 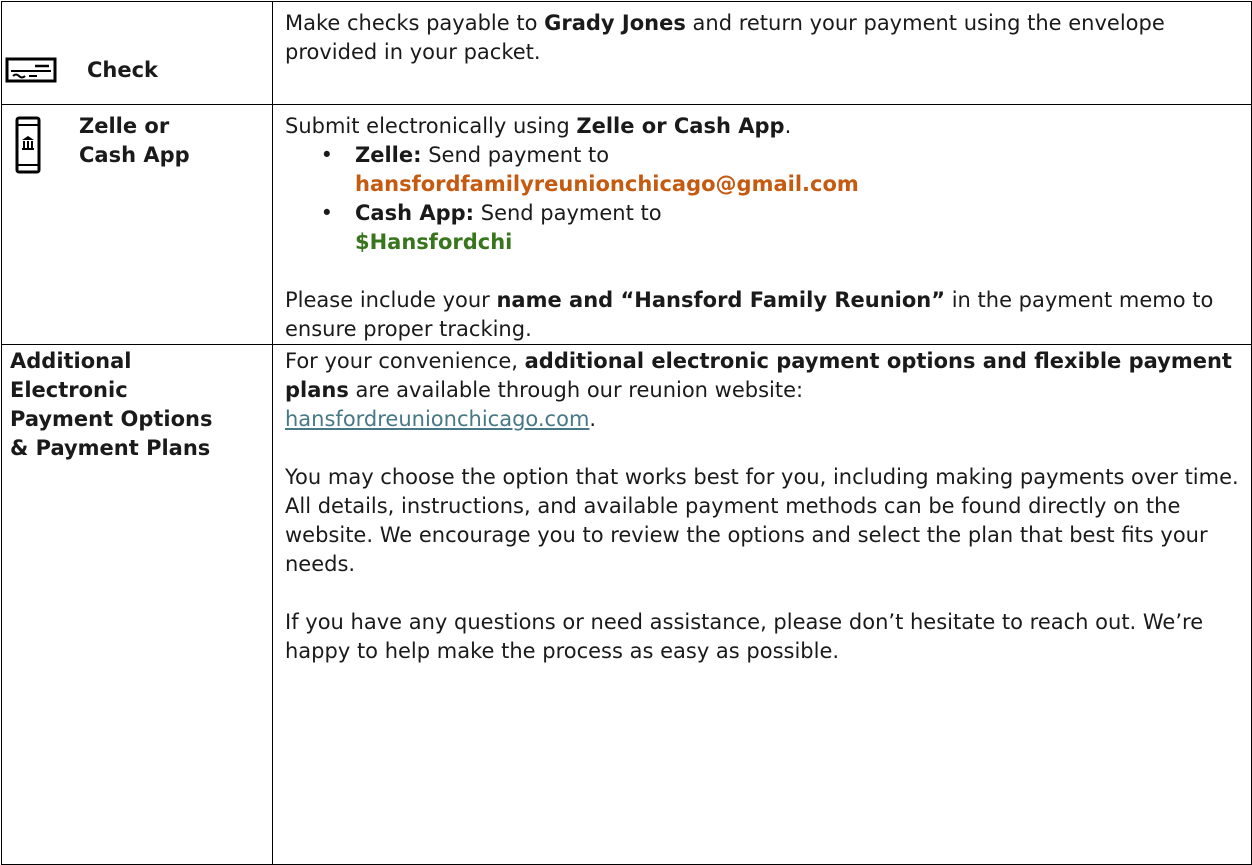 What do you see at coordinates (137, 224) in the screenshot?
I see `zelle-label-cell: Zelle or Cash App` at bounding box center [137, 224].